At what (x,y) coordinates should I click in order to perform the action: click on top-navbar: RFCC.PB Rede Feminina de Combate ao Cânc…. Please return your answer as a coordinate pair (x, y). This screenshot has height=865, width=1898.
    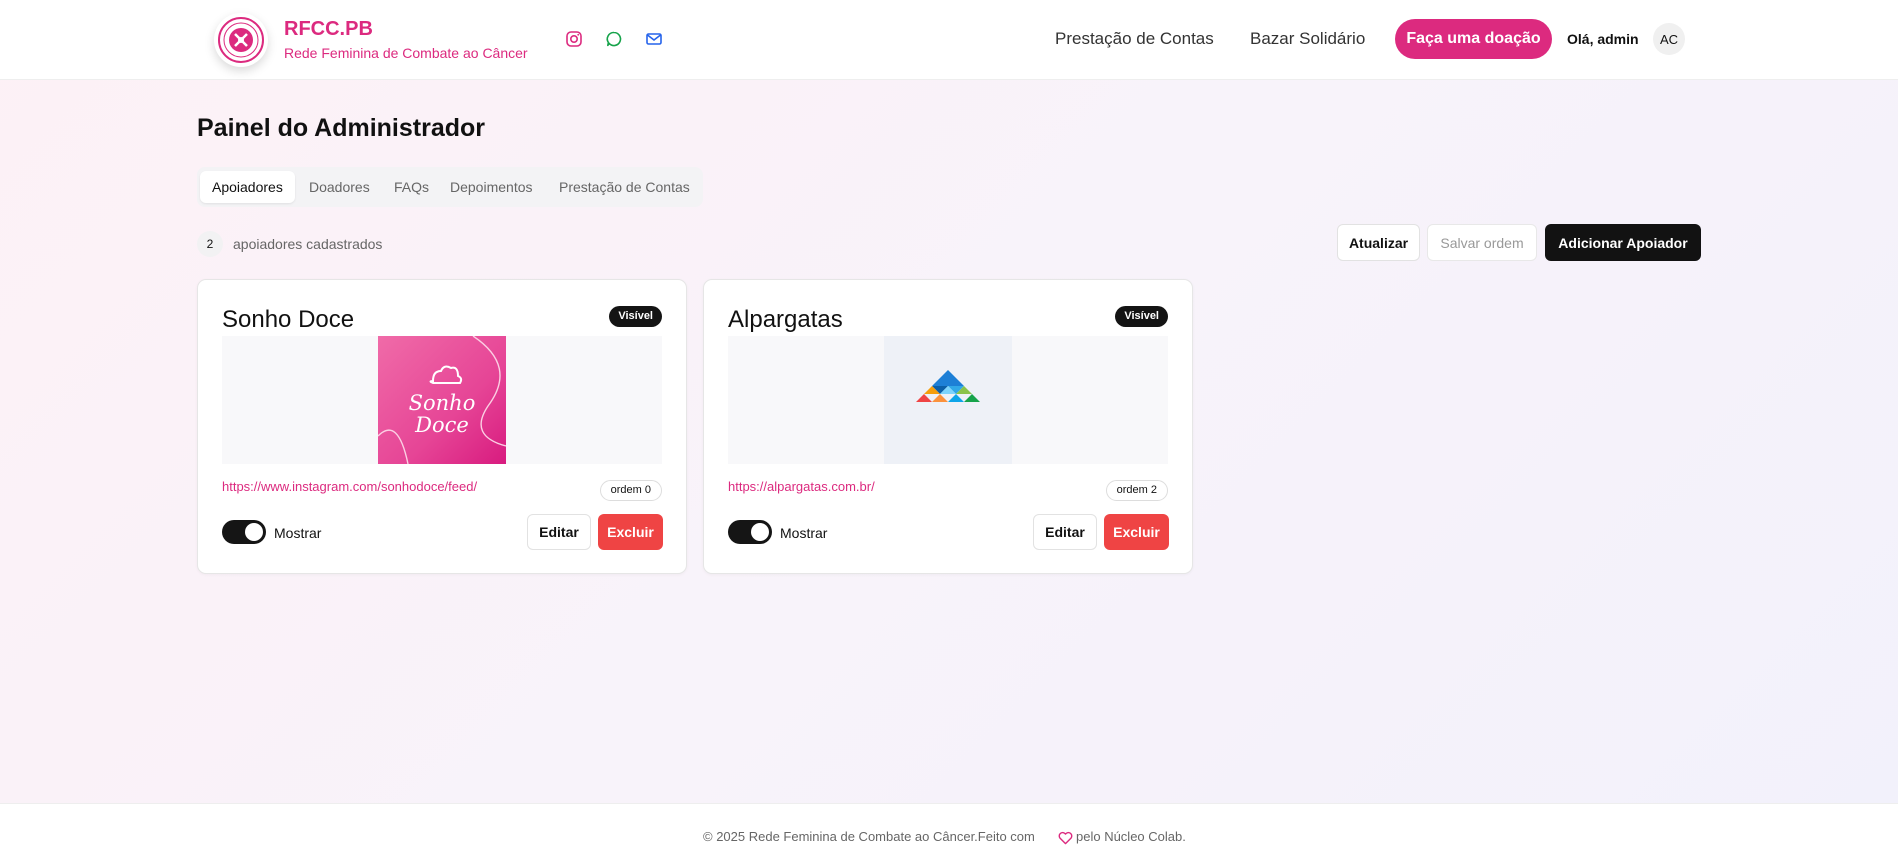
    Looking at the image, I should click on (949, 40).